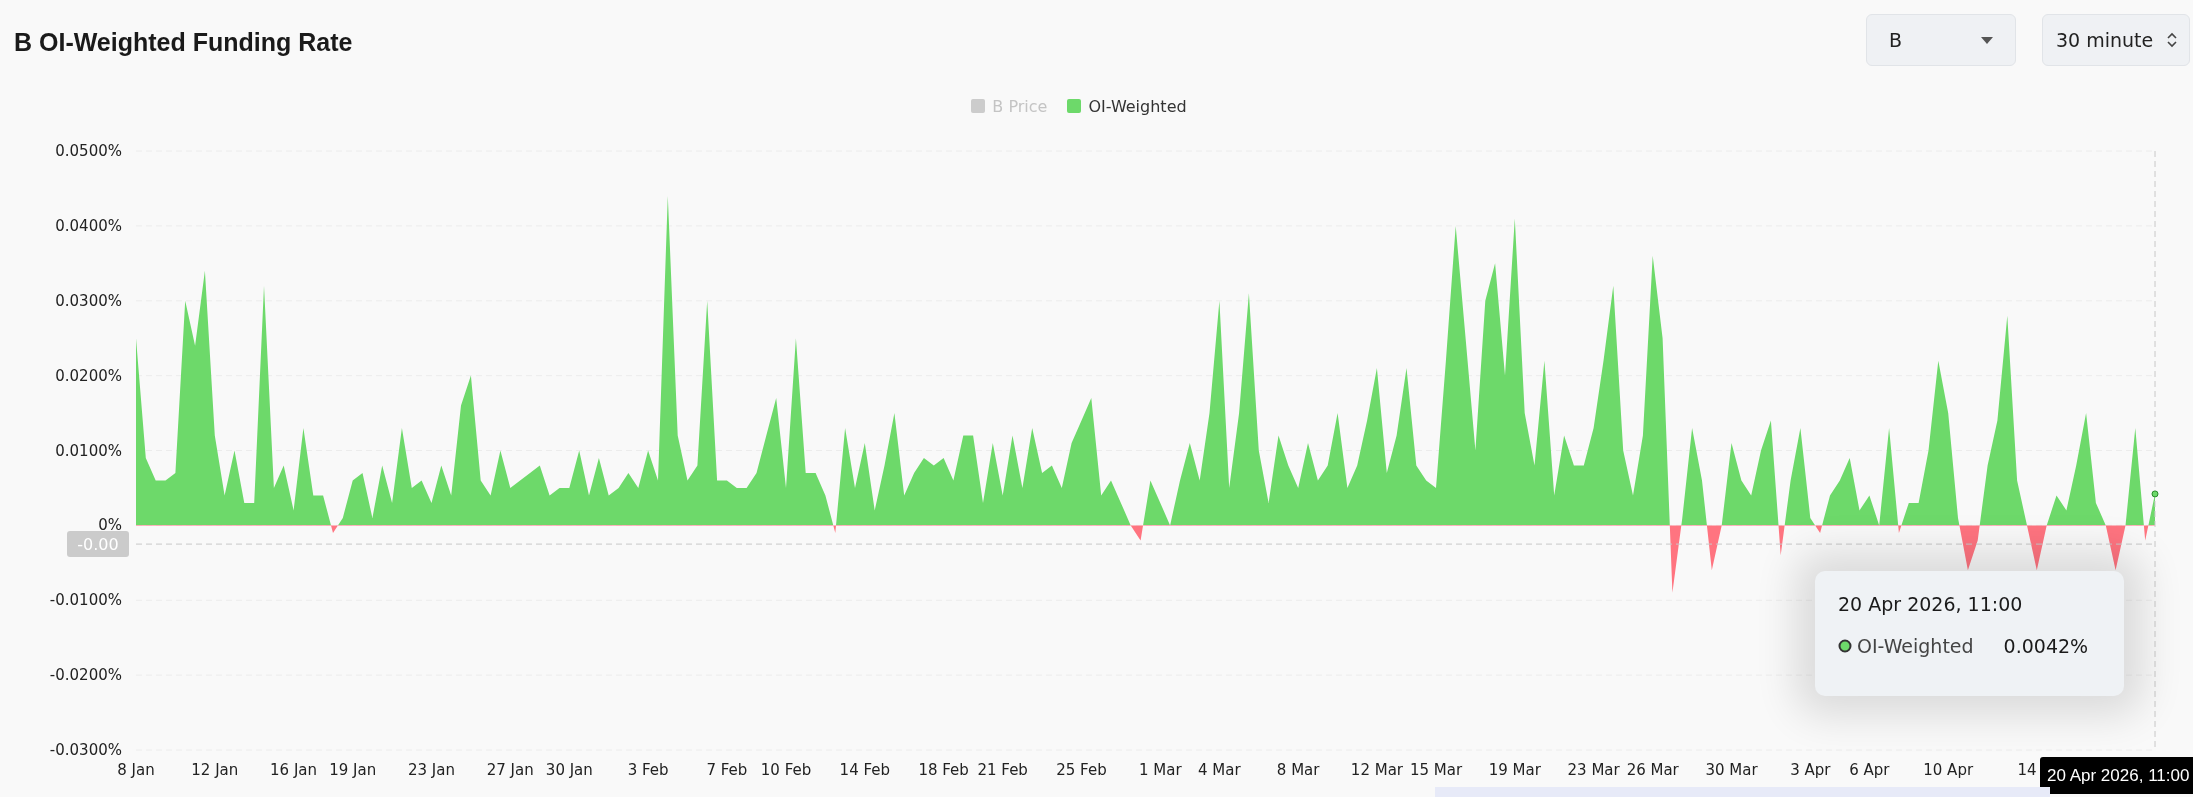 The image size is (2193, 797). I want to click on page-title: B OI-Weighted Funding Rate, so click(183, 42).